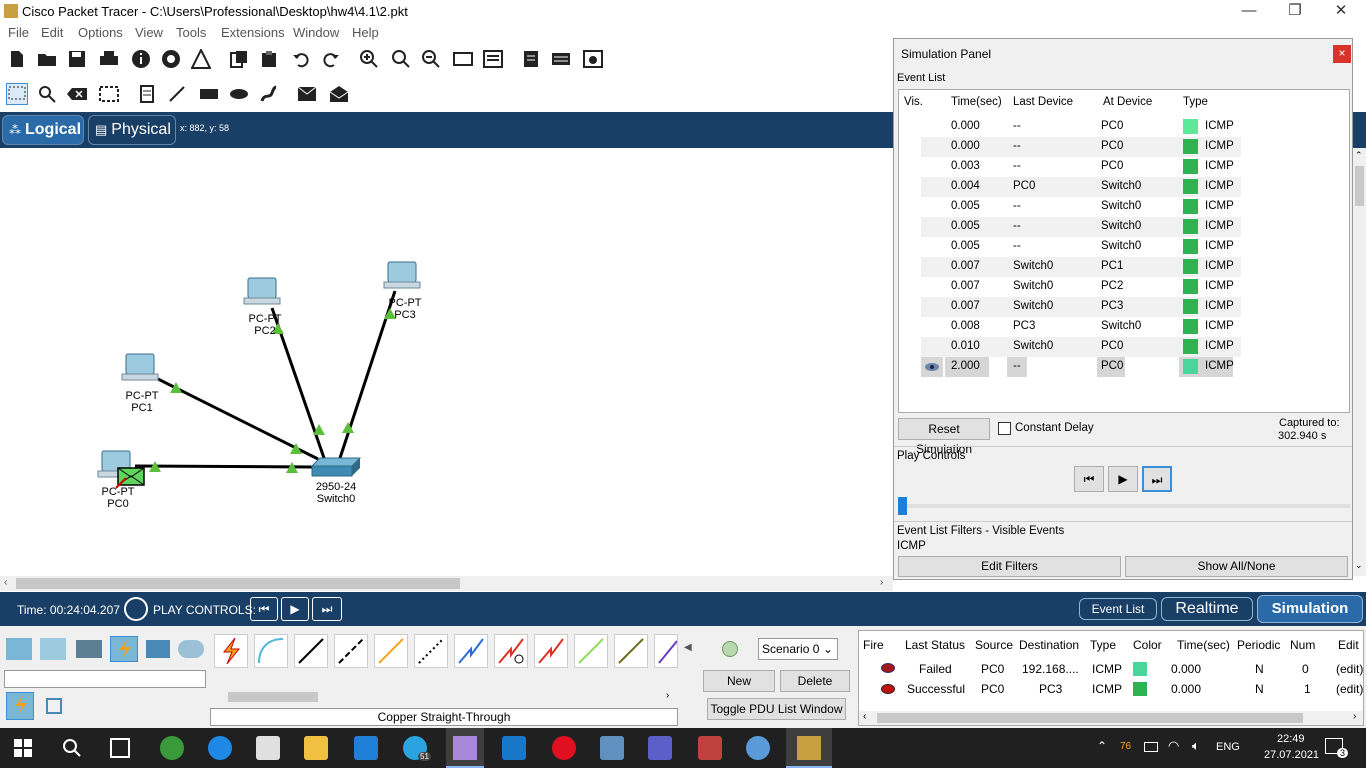 This screenshot has height=768, width=1366. I want to click on phone-cable-icon, so click(431, 651).